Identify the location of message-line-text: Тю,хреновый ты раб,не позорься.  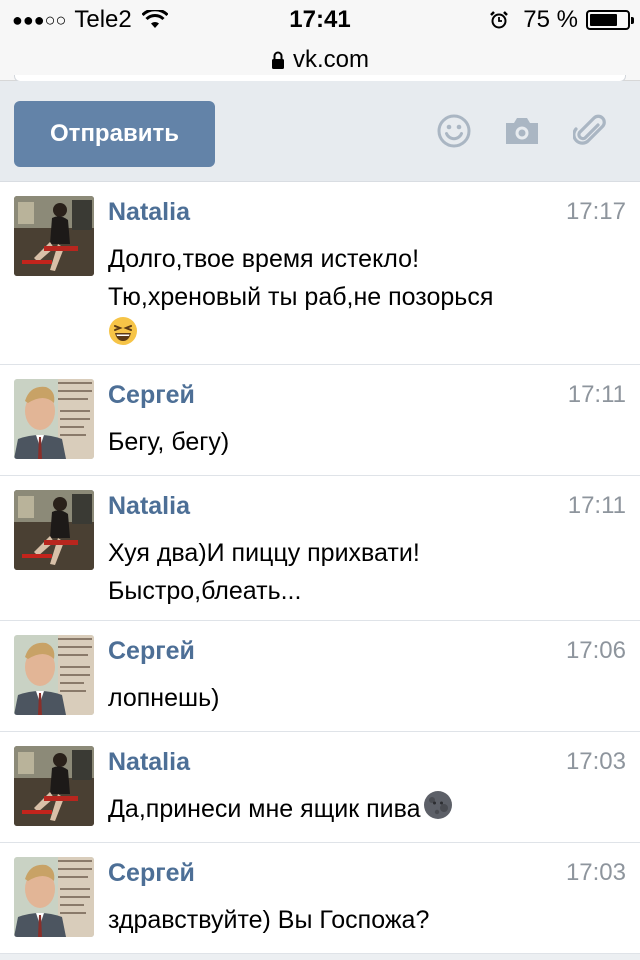
(301, 297).